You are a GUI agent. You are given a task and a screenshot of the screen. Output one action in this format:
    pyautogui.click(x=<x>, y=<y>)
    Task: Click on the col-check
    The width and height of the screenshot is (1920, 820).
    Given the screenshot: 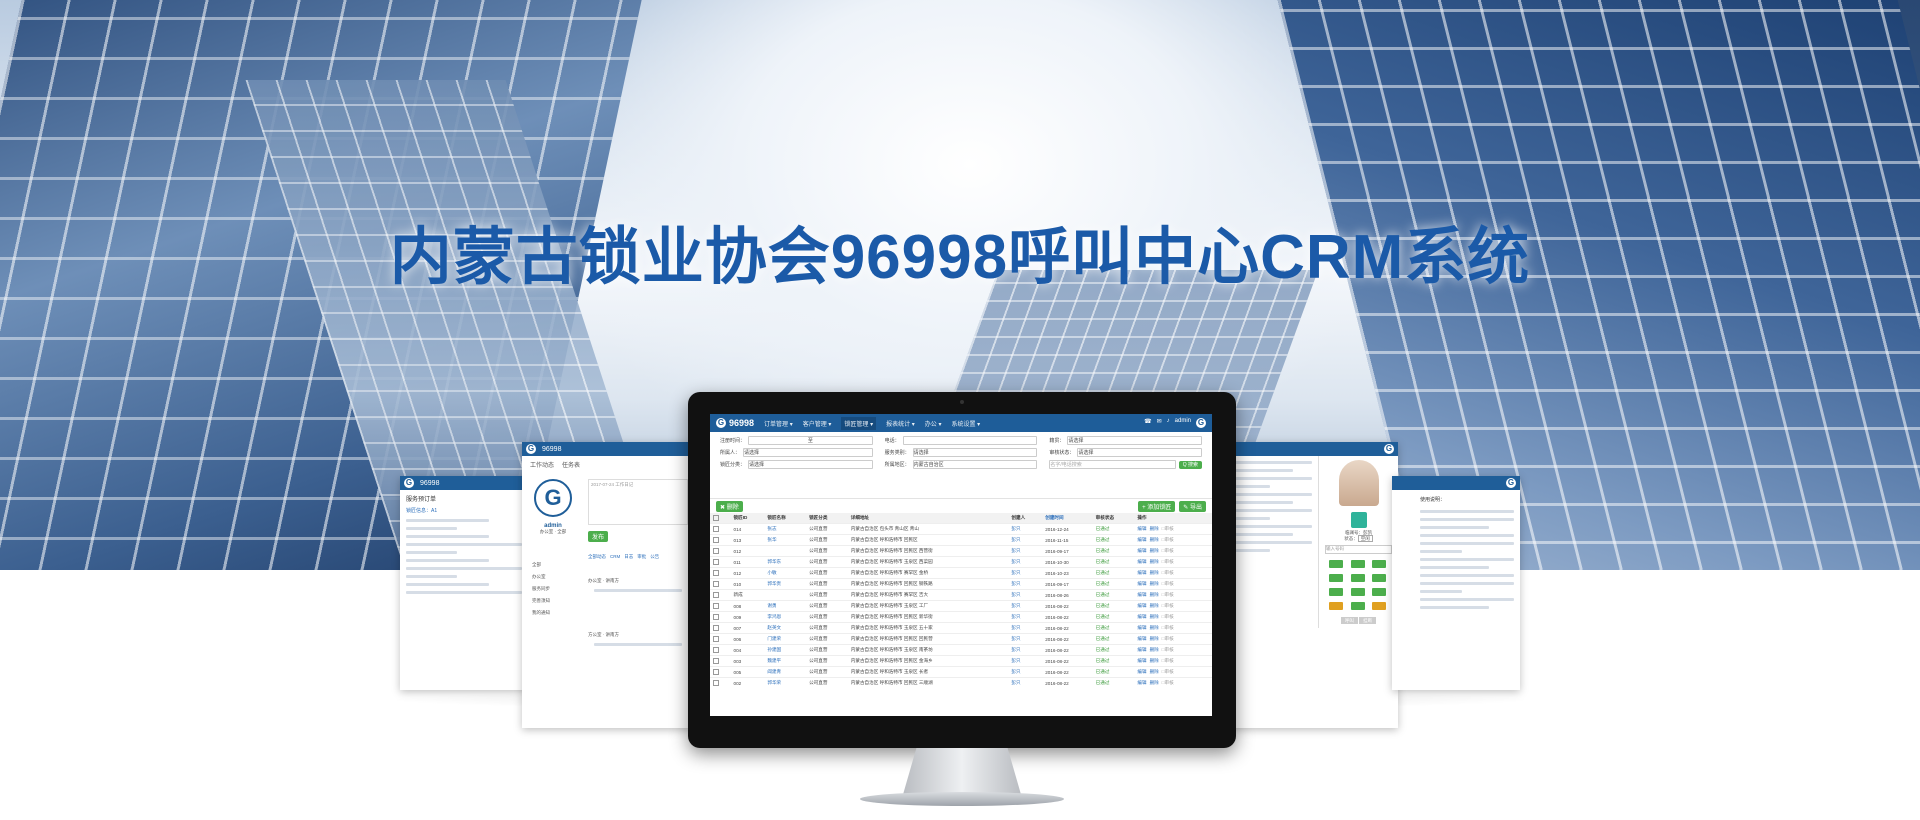 What is the action you would take?
    pyautogui.click(x=720, y=518)
    